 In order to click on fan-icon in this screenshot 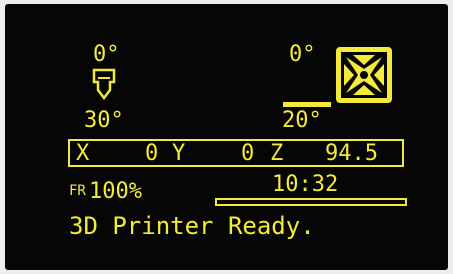, I will do `click(364, 75)`.